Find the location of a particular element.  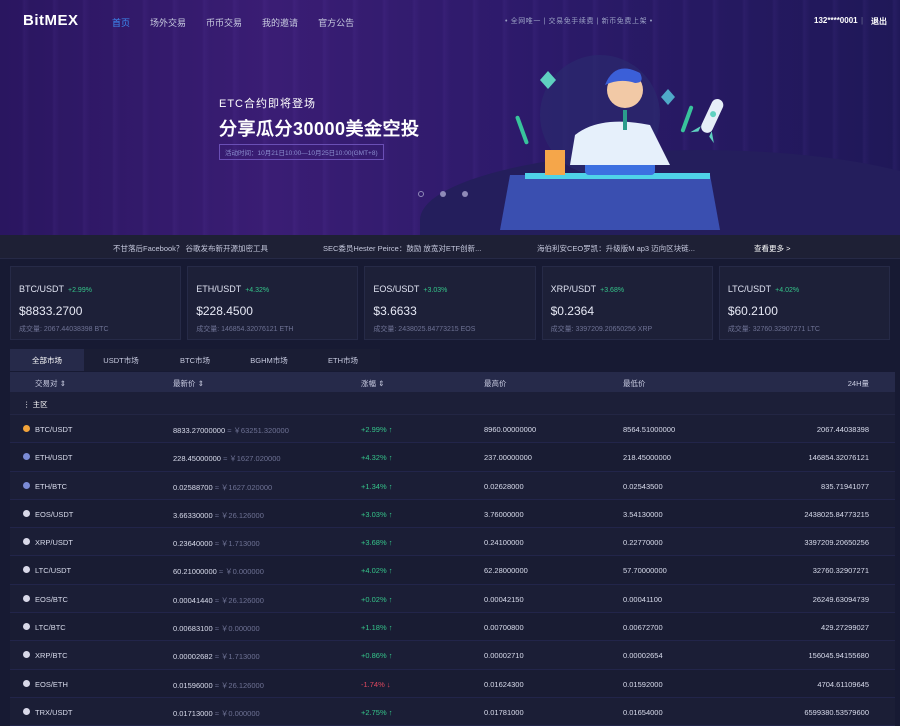

cell-change: +1.34% ↑ is located at coordinates (377, 486).